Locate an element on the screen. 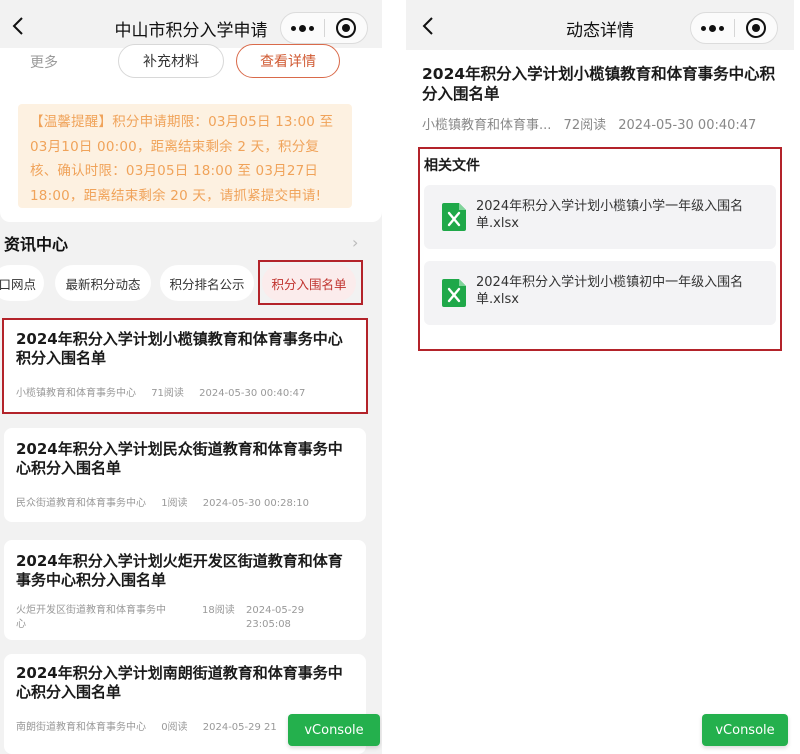  article-meta: 小榄镇教育和体育事... 72阅读 2024-05-30 00:40:47 is located at coordinates (593, 123).